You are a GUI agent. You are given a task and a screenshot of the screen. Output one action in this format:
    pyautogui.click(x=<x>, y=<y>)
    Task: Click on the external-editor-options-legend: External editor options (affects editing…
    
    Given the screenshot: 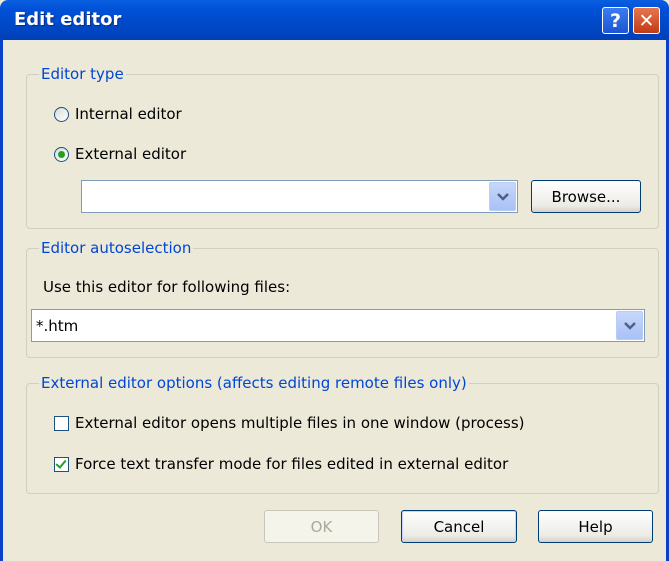 What is the action you would take?
    pyautogui.click(x=254, y=383)
    